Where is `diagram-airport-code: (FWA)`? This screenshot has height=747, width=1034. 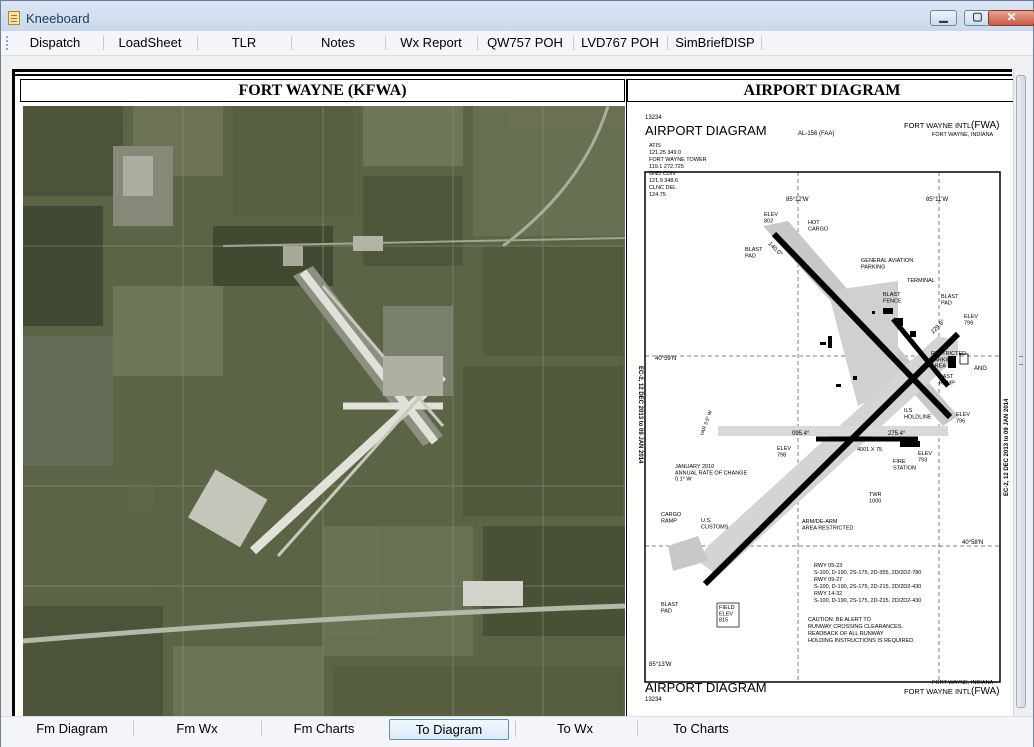 diagram-airport-code: (FWA) is located at coordinates (985, 125).